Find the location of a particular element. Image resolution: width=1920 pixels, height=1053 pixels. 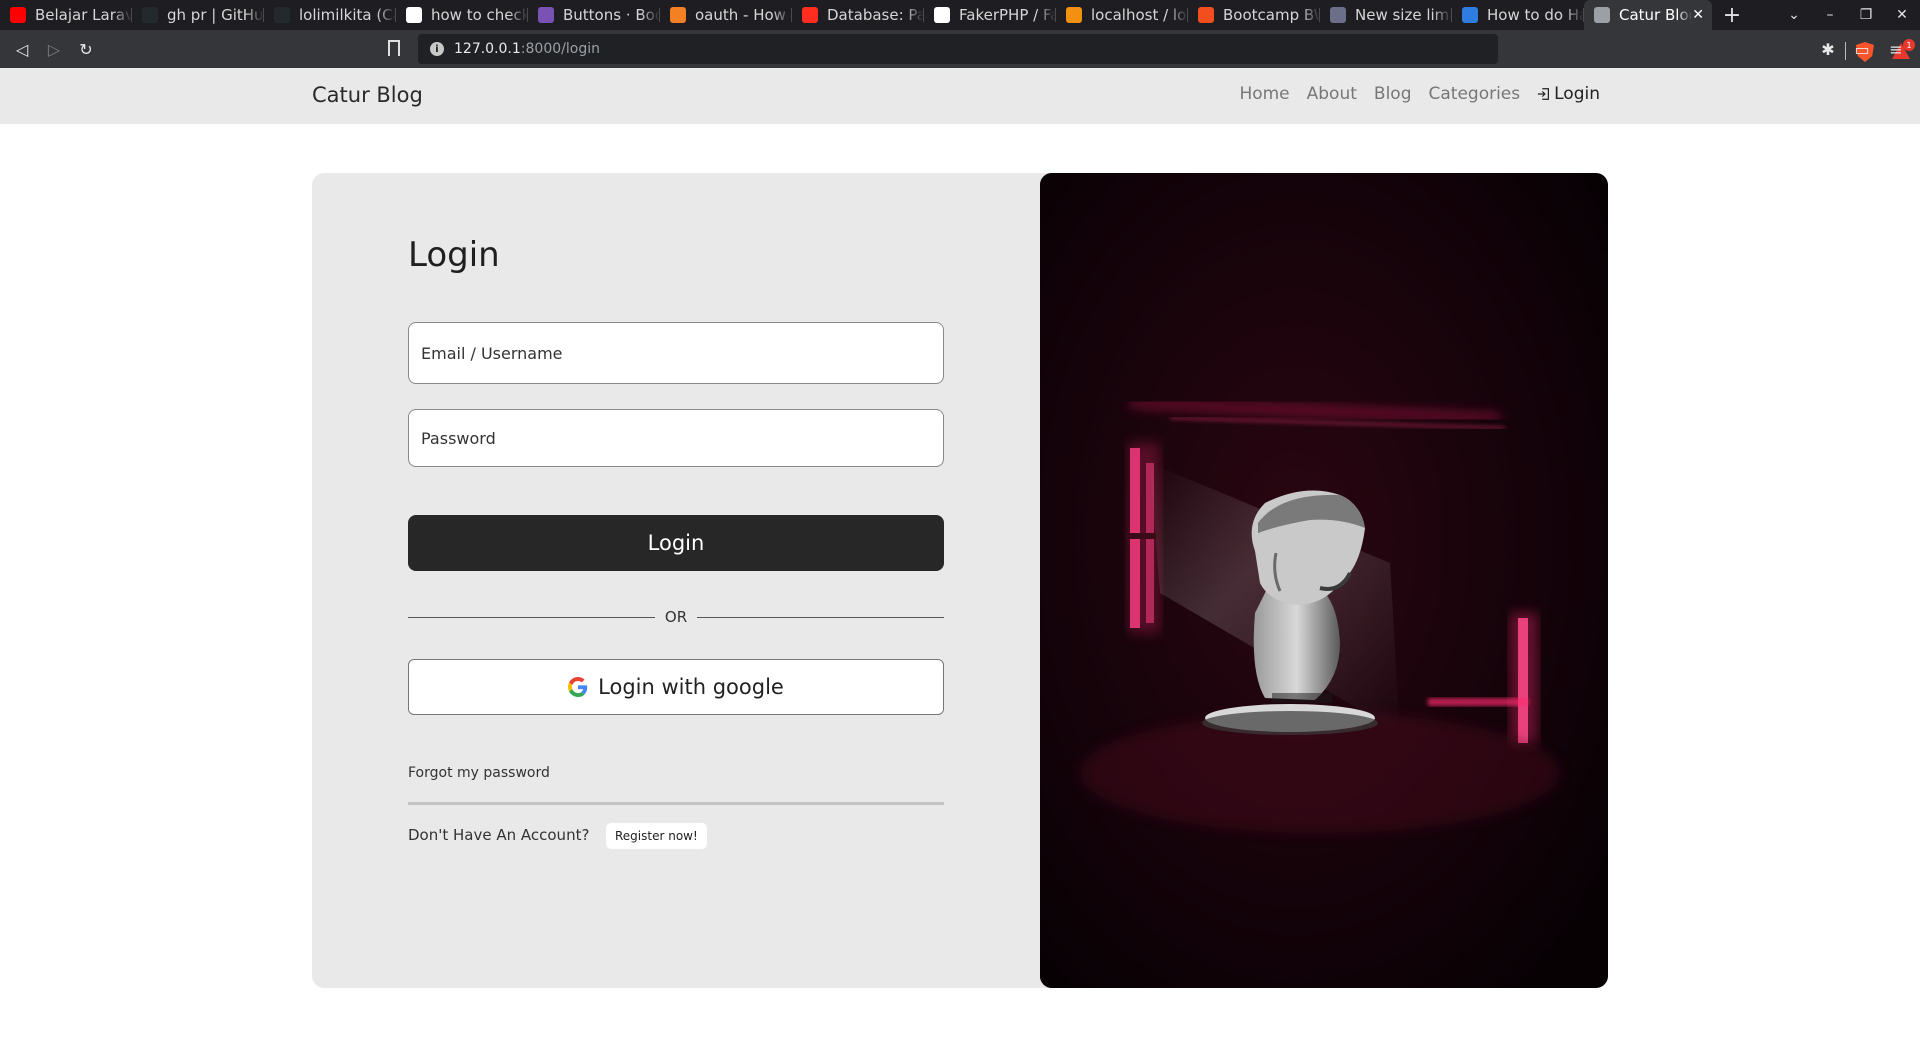

forward-icon: ▷ is located at coordinates (54, 49).